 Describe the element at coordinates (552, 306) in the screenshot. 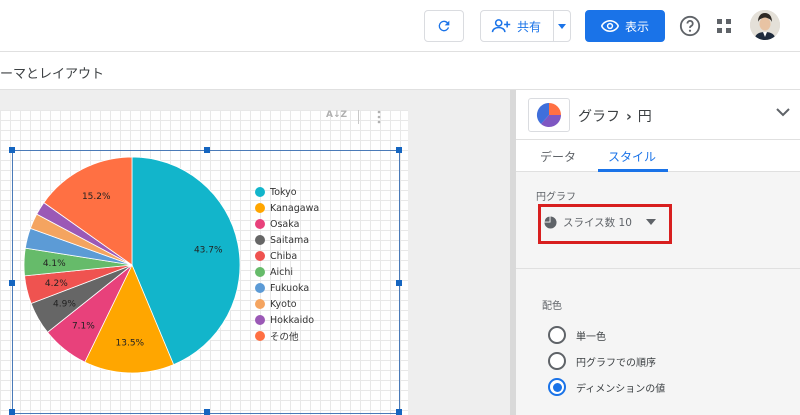

I see `color-section-label: 配色` at that location.